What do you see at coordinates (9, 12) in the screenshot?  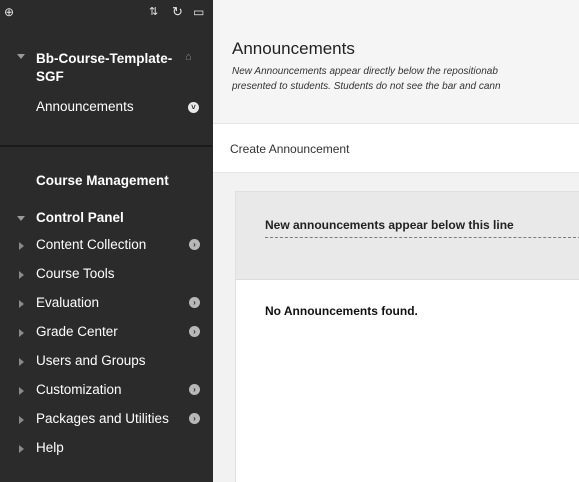 I see `plus-circle-icon: ⊕` at bounding box center [9, 12].